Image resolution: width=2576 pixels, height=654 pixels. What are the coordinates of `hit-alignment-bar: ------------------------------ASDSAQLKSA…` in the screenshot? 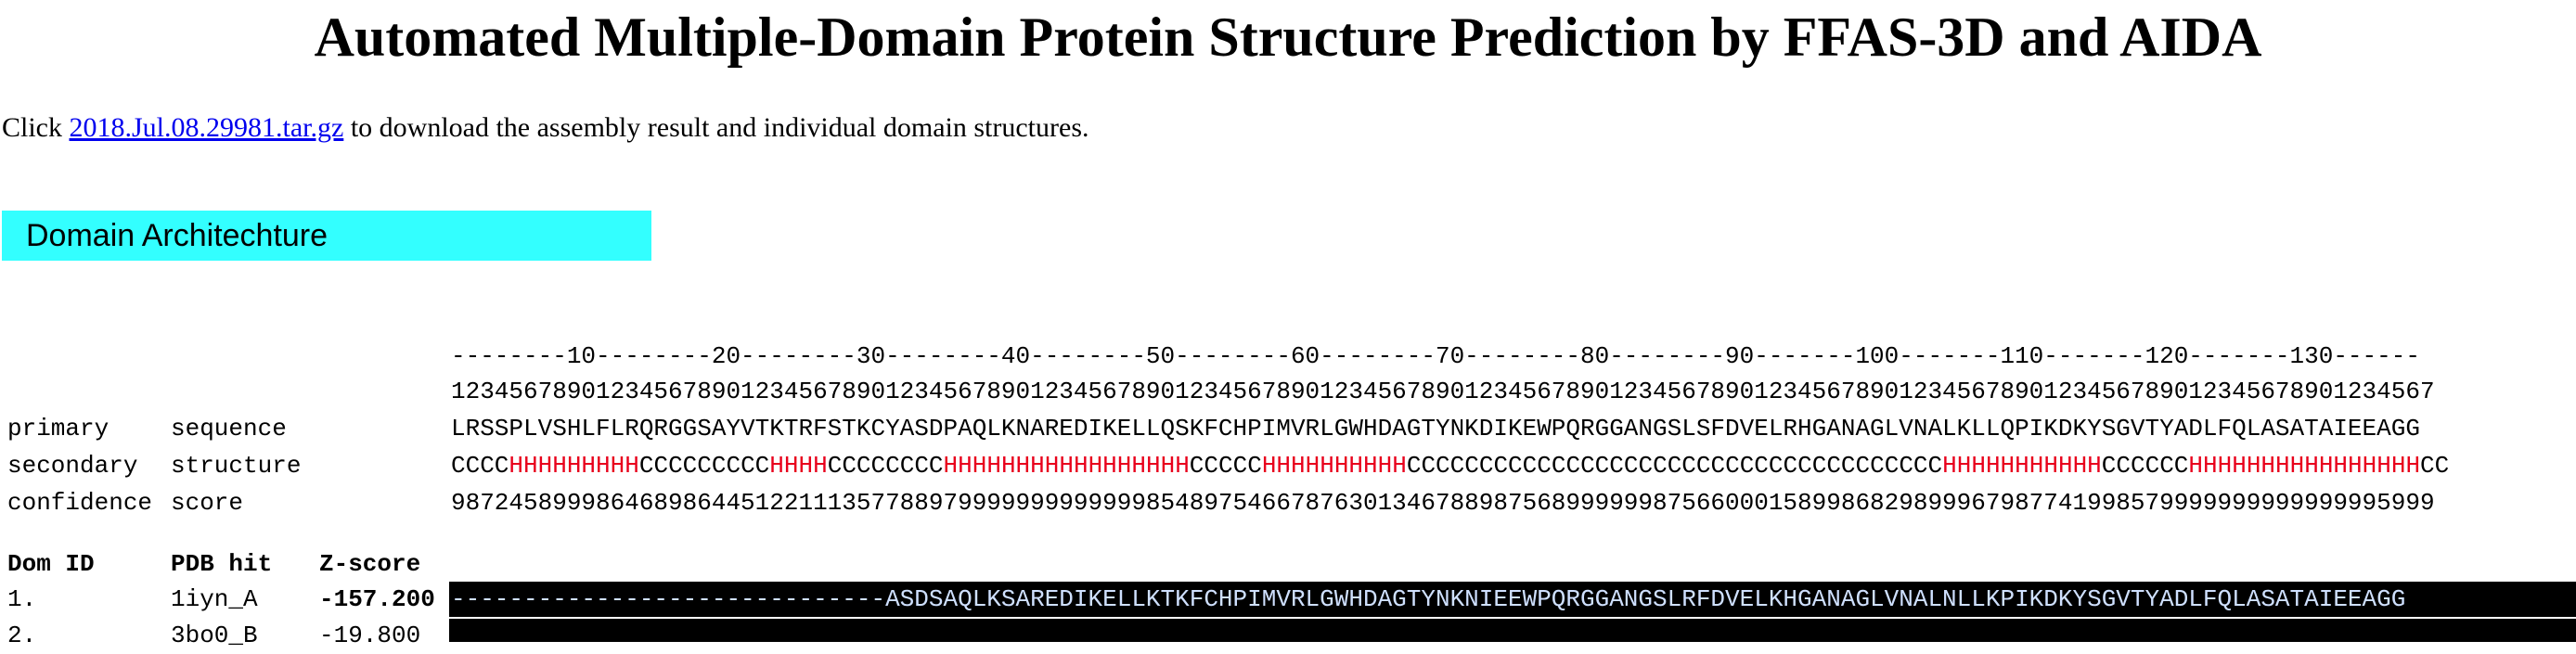 It's located at (1512, 599).